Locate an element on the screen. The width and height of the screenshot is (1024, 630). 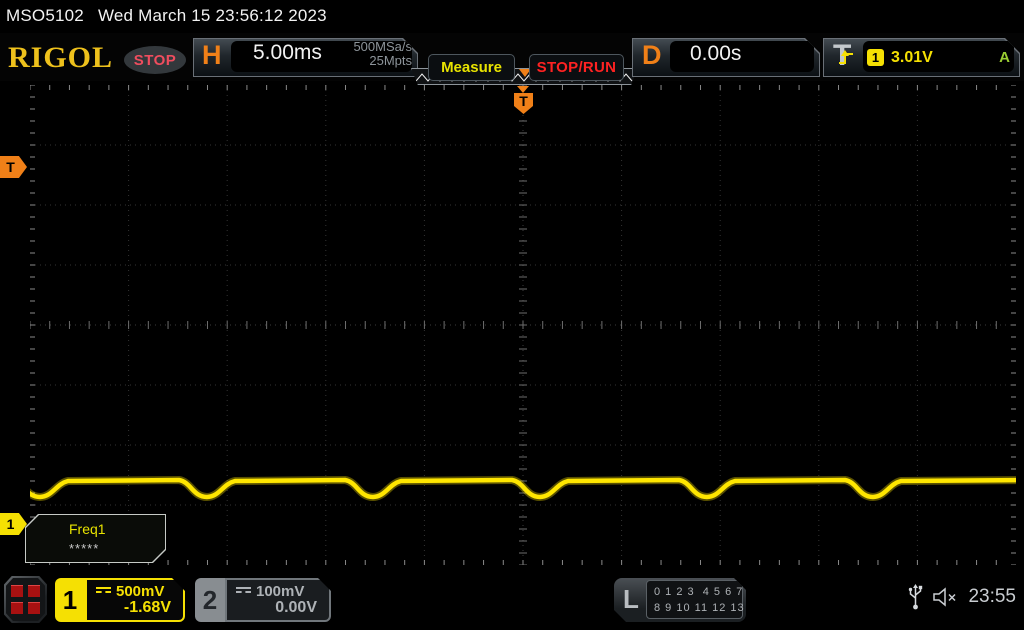
trigger-panel: T 1 3.01V A is located at coordinates (921, 57).